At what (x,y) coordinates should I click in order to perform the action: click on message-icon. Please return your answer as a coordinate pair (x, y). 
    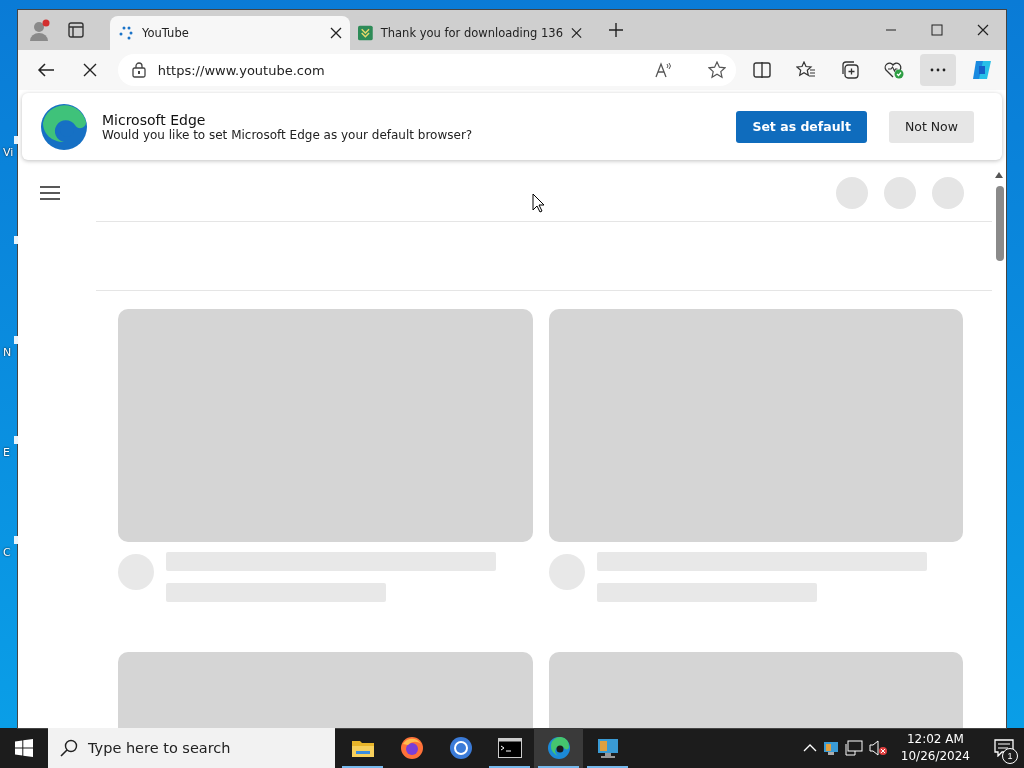
    Looking at the image, I should click on (1004, 748).